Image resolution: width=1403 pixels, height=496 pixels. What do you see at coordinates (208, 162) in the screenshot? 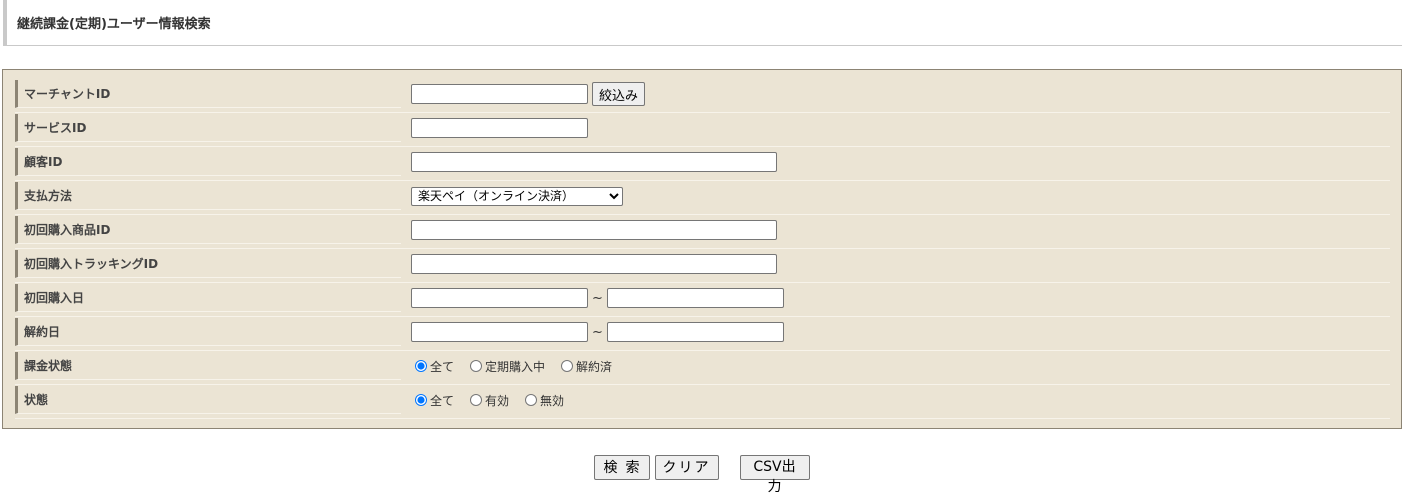
I see `customer-id-label: 顧客ID` at bounding box center [208, 162].